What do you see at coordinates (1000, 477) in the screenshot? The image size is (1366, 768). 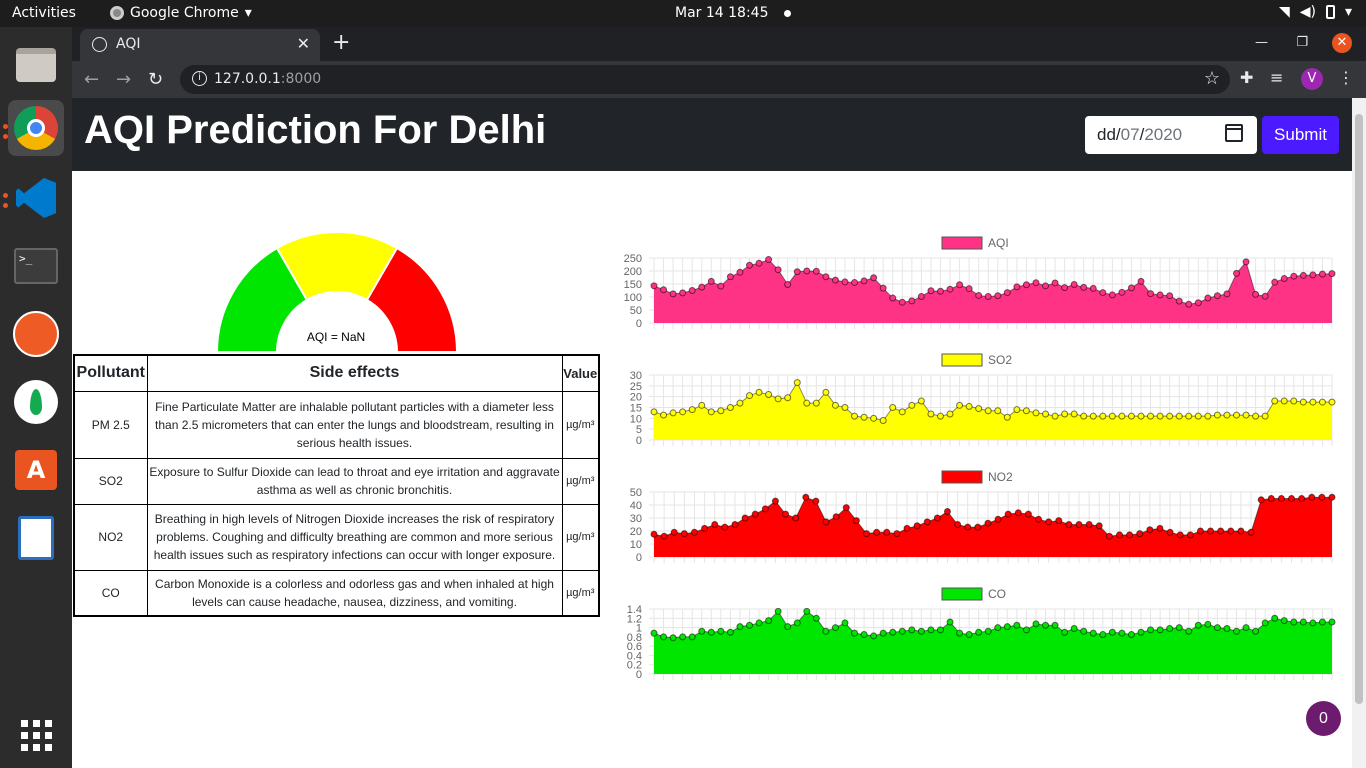 I see `legend-label: NO2` at bounding box center [1000, 477].